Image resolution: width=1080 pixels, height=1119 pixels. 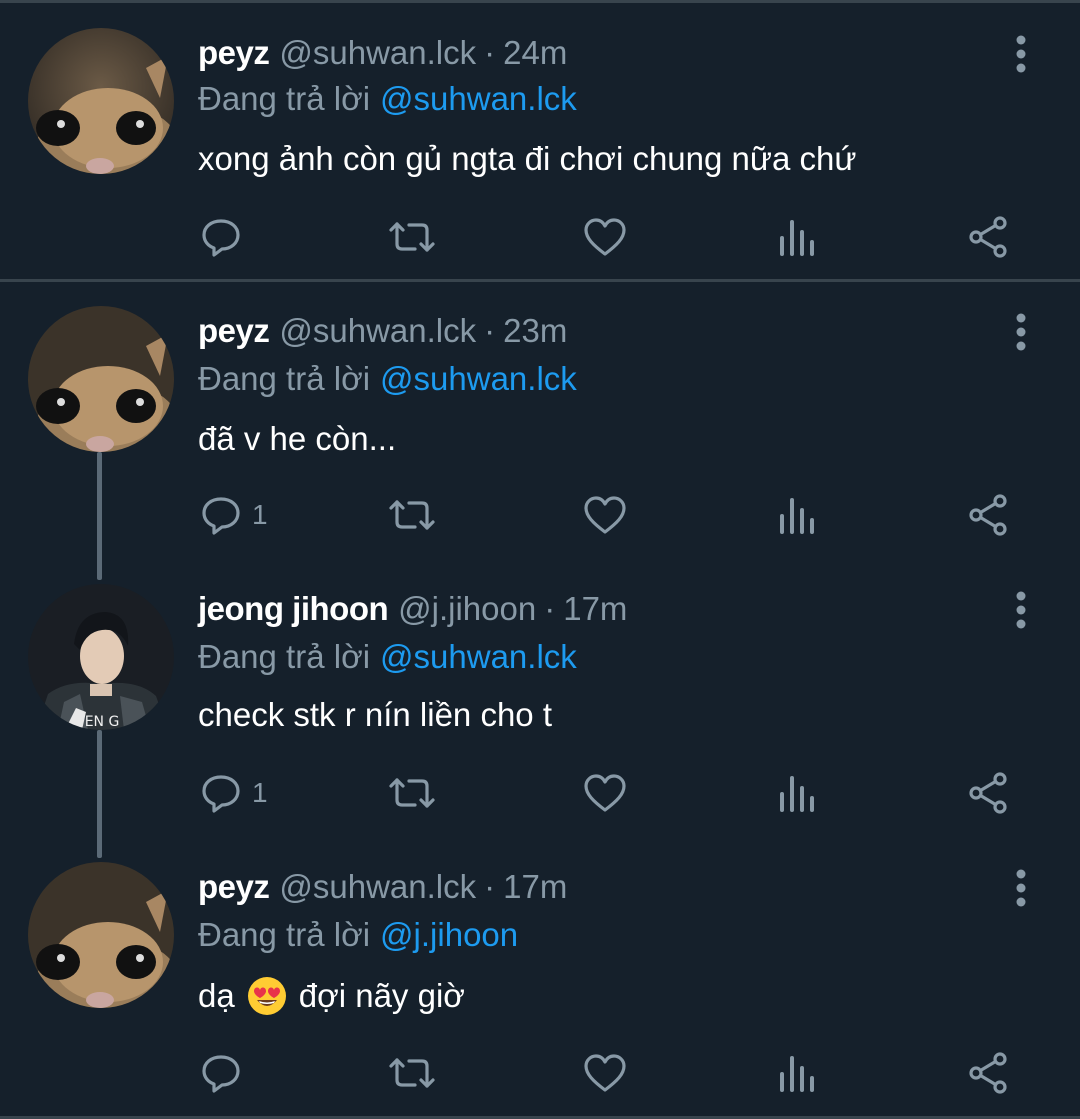 What do you see at coordinates (375, 714) in the screenshot?
I see `tweet-text: check stk r nín liền cho t` at bounding box center [375, 714].